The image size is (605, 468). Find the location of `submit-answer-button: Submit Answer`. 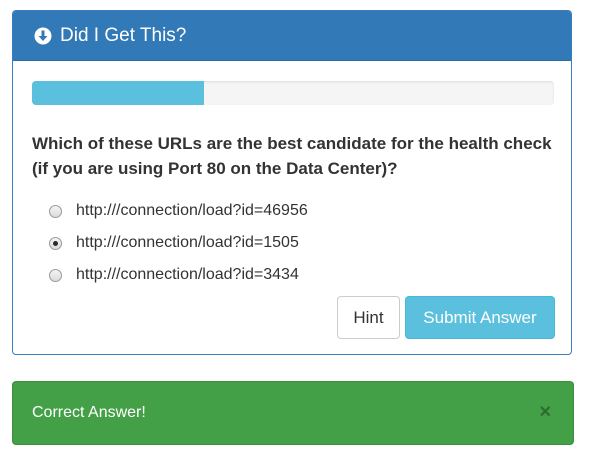

submit-answer-button: Submit Answer is located at coordinates (480, 317).